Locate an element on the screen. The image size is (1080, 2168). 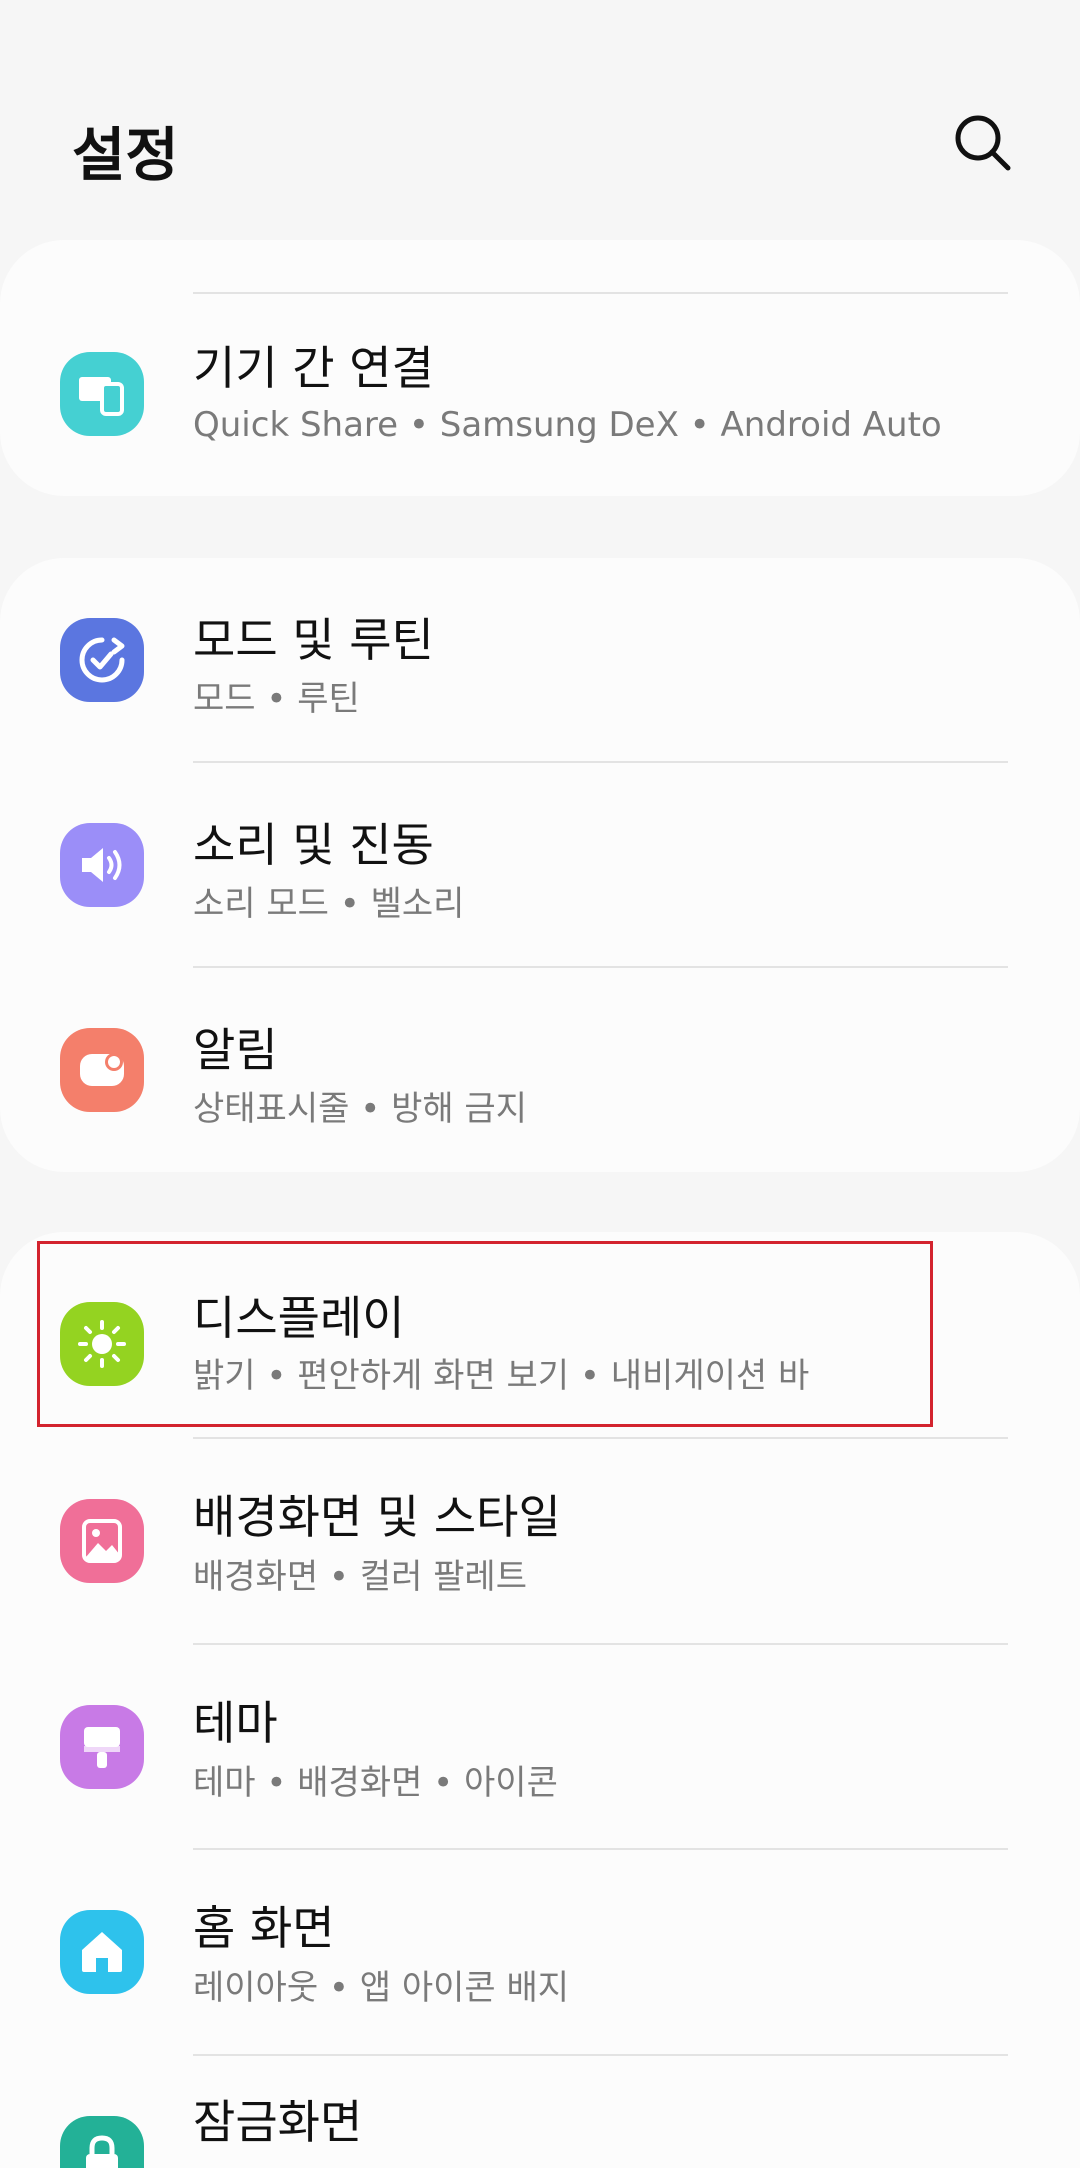
routine-check-icon is located at coordinates (102, 660).